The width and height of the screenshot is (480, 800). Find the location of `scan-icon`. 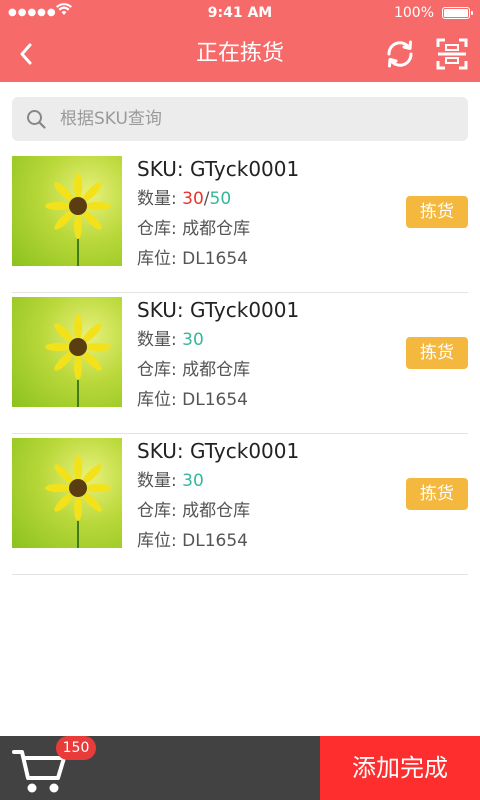

scan-icon is located at coordinates (452, 54).